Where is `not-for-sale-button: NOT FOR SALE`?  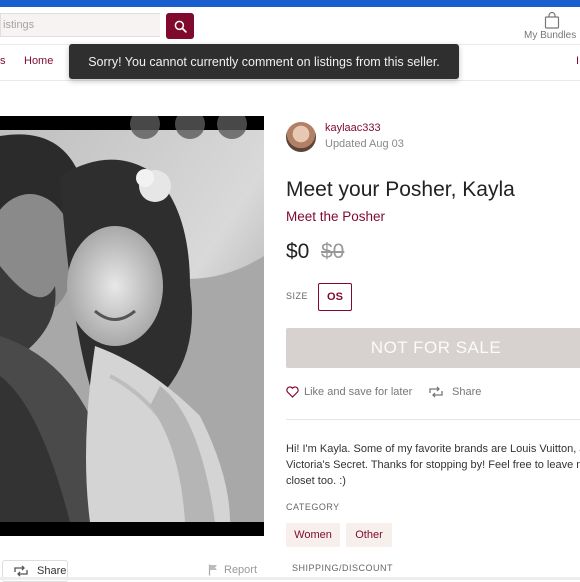 not-for-sale-button: NOT FOR SALE is located at coordinates (433, 348).